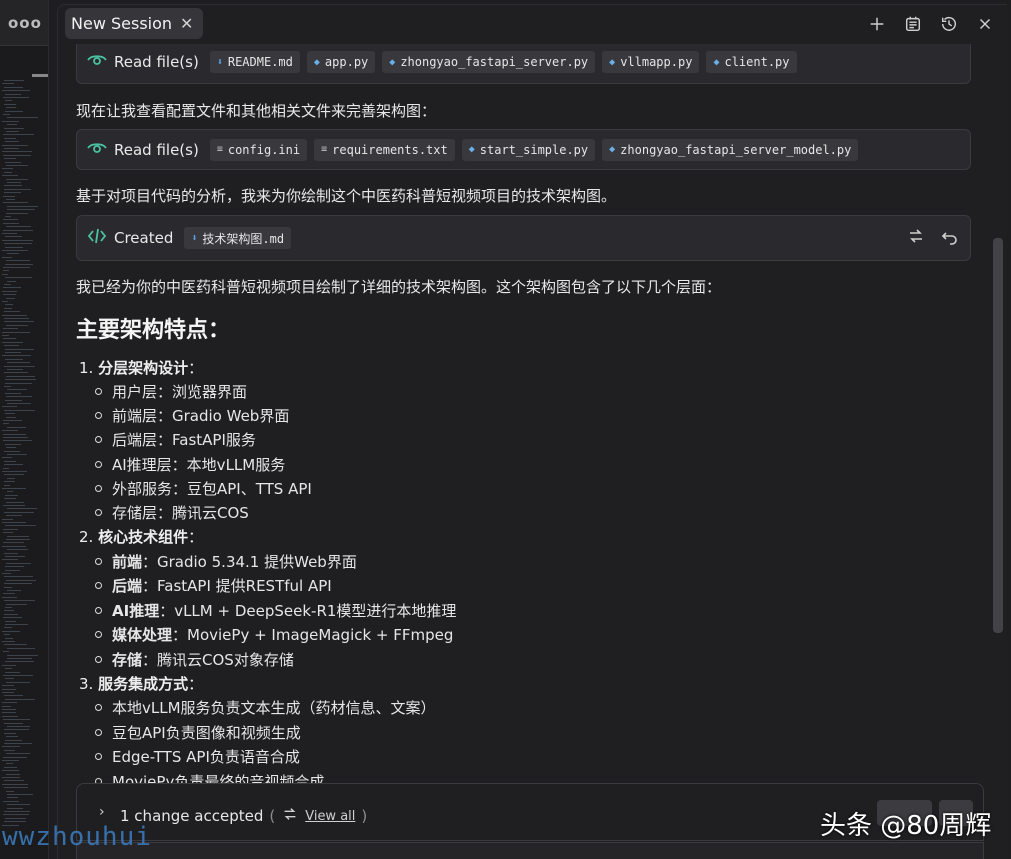 Image resolution: width=1011 pixels, height=859 pixels. What do you see at coordinates (272, 816) in the screenshot?
I see `paren-open: (` at bounding box center [272, 816].